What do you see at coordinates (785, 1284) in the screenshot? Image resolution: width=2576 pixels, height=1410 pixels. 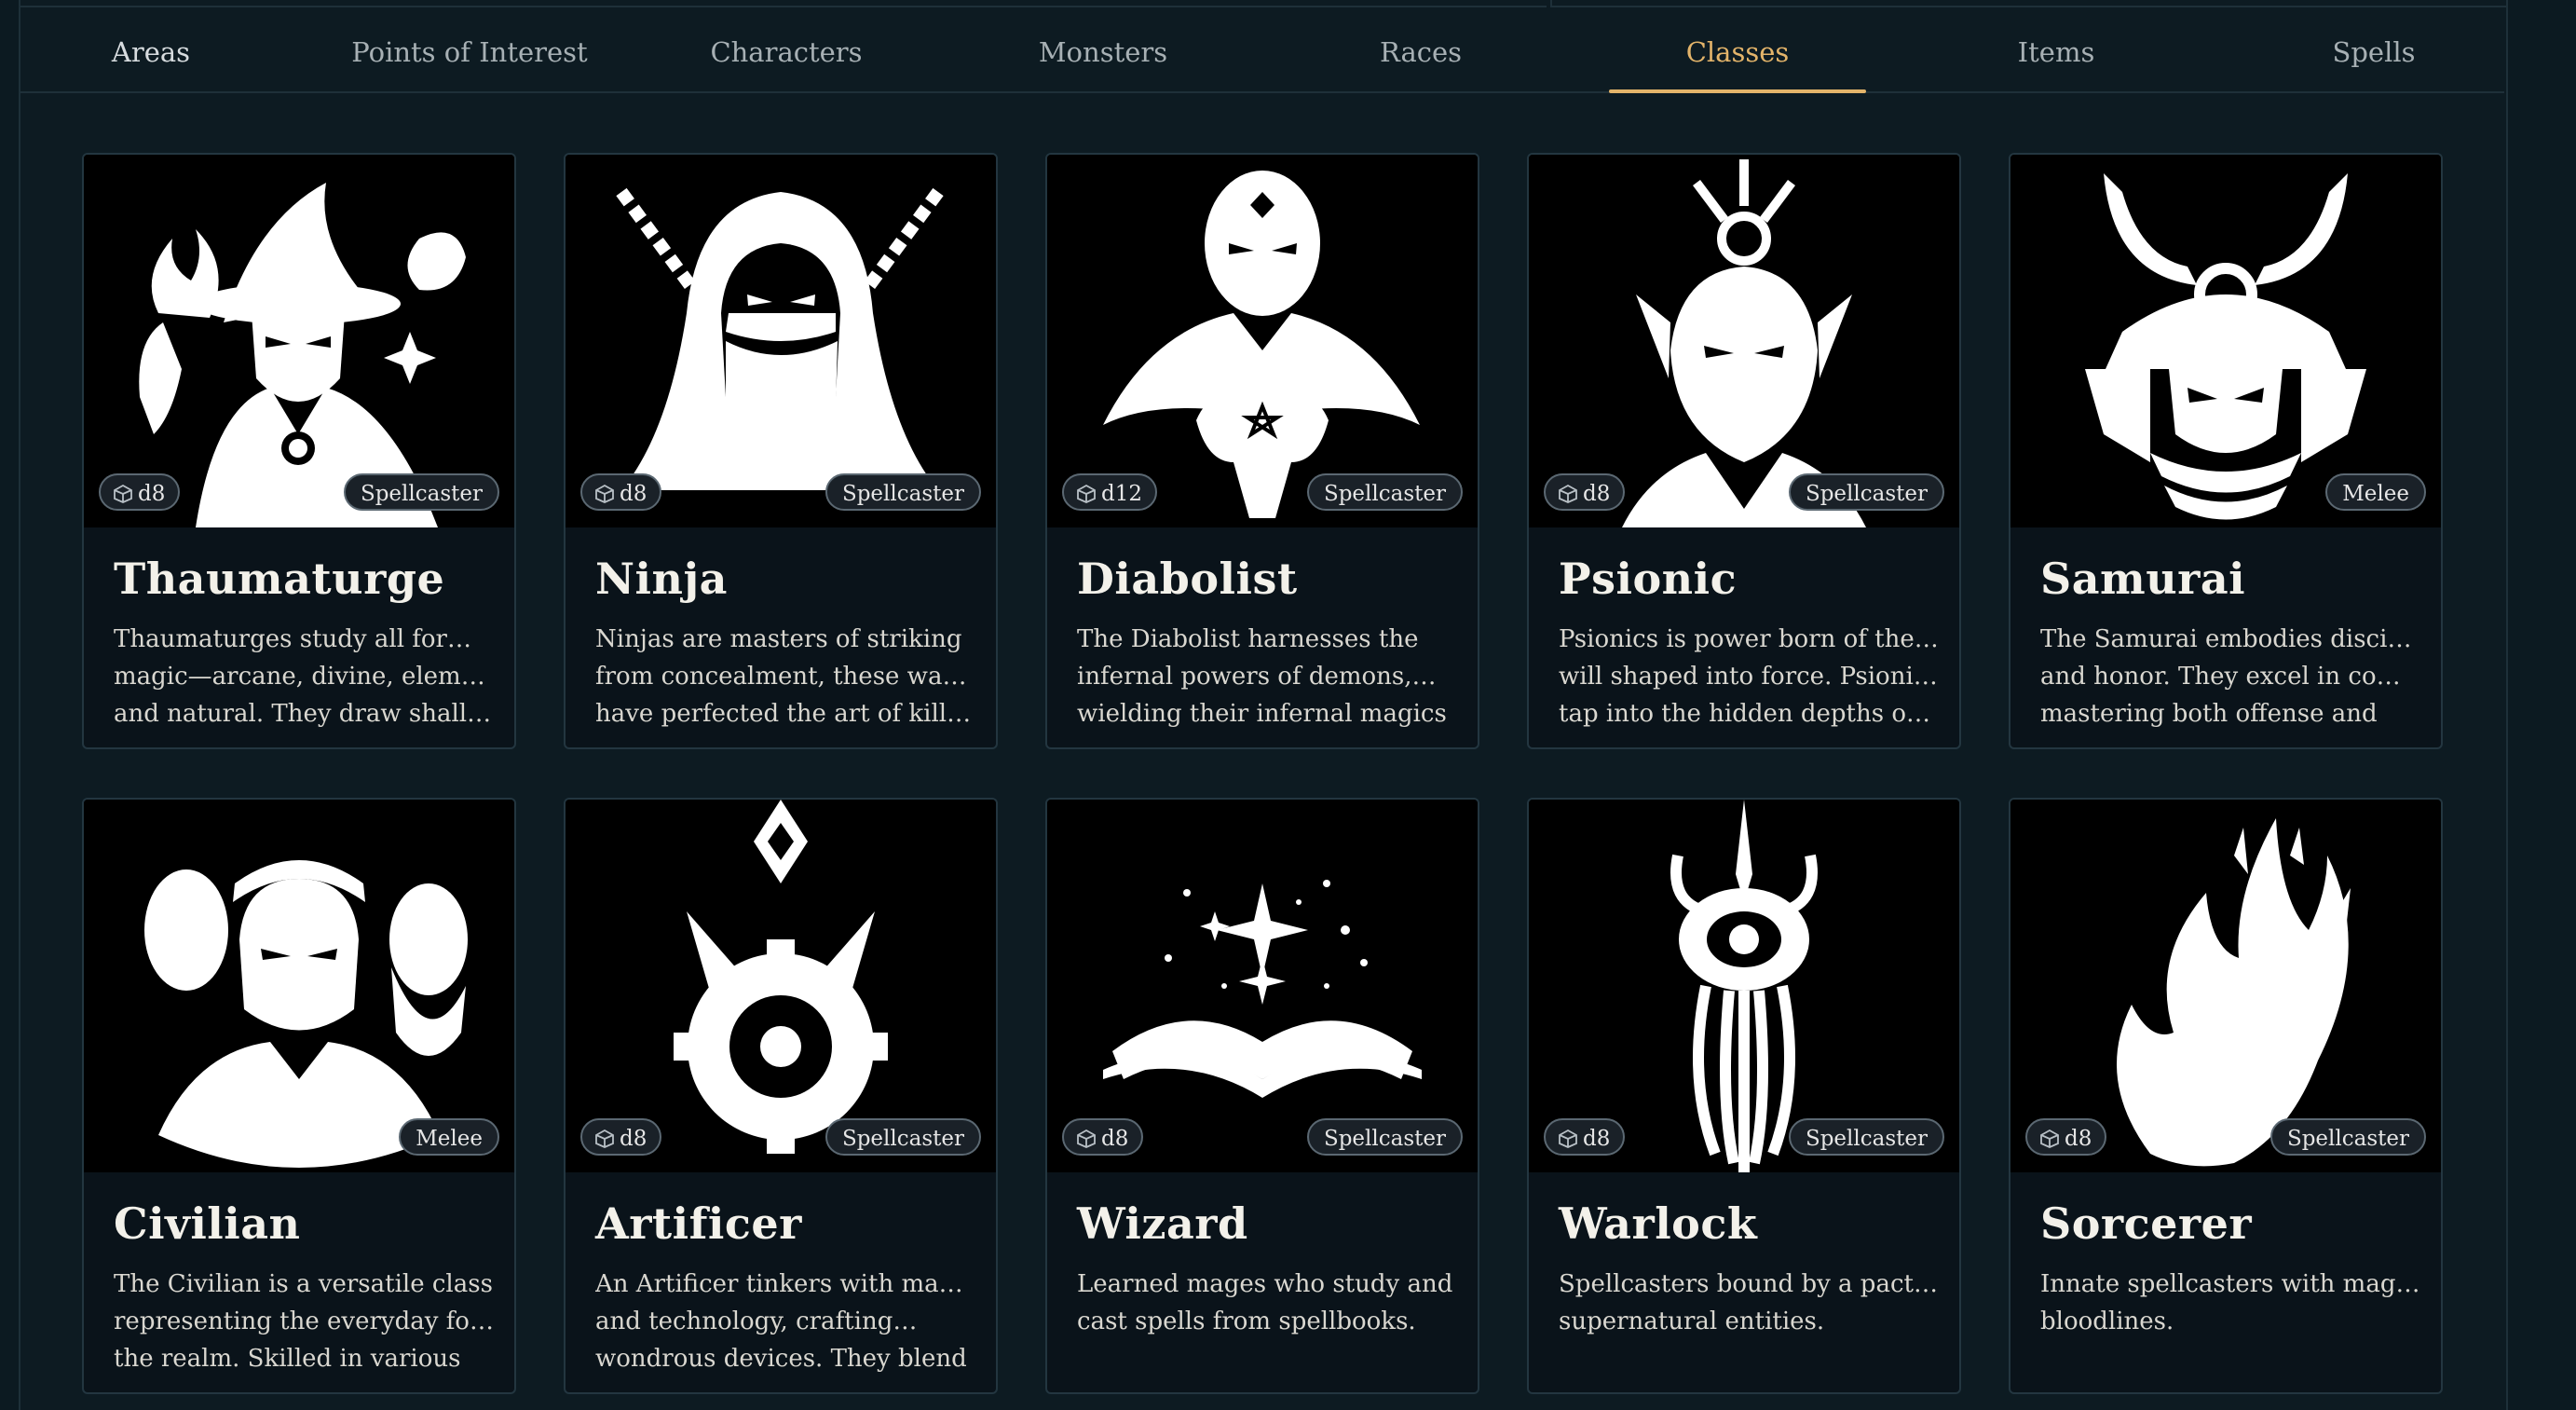 I see `description-line: An Artificer tinkers with magic` at bounding box center [785, 1284].